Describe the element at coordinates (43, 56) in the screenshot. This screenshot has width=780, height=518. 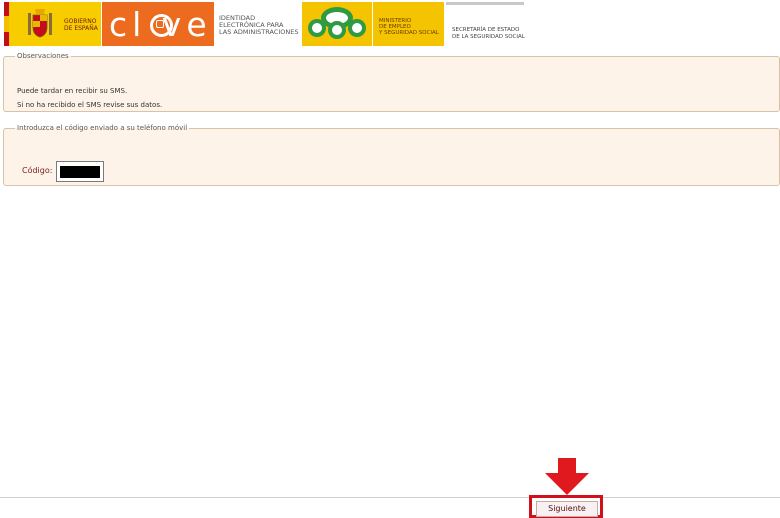
I see `observaciones-legend: Observaciones` at that location.